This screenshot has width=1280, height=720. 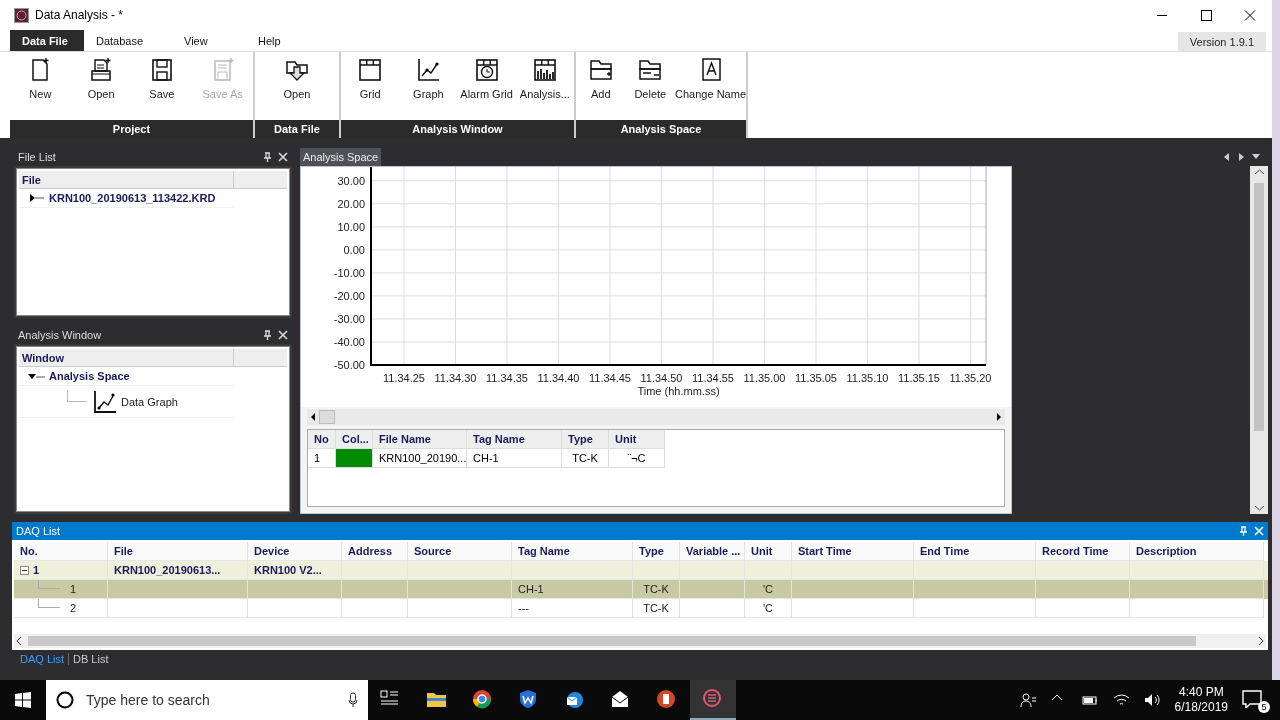 I want to click on column-header: No., so click(x=61, y=551).